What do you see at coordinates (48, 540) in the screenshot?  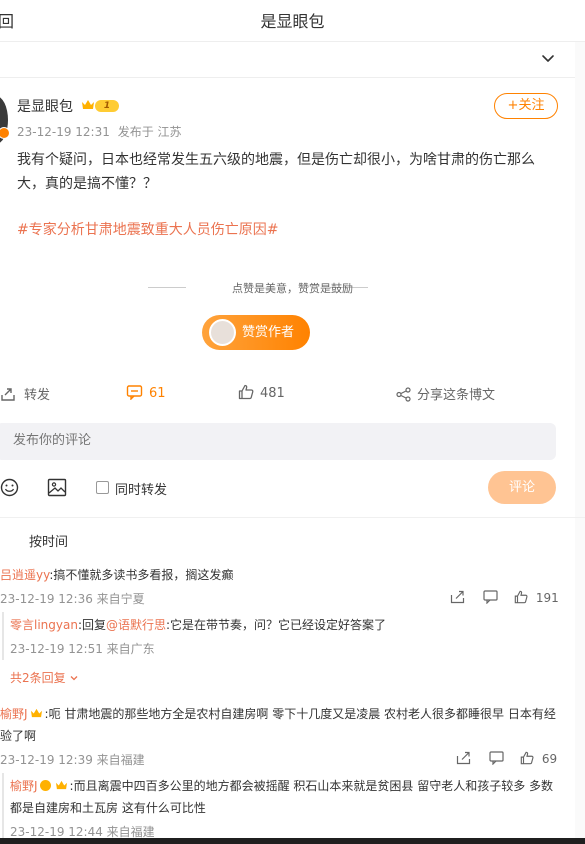 I see `sort-by-time-tab: 按时间` at bounding box center [48, 540].